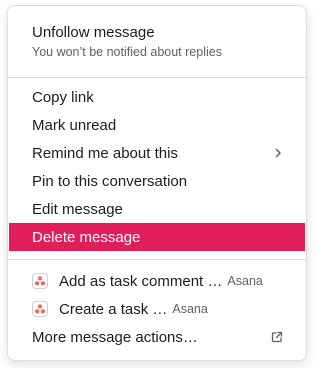 This screenshot has width=320, height=368. What do you see at coordinates (277, 337) in the screenshot?
I see `external-link-icon` at bounding box center [277, 337].